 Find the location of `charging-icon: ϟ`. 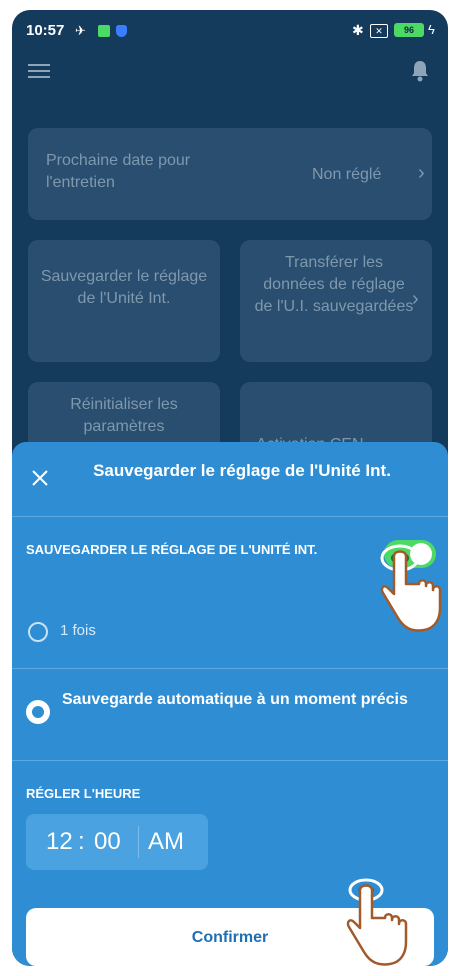

charging-icon: ϟ is located at coordinates (431, 29).